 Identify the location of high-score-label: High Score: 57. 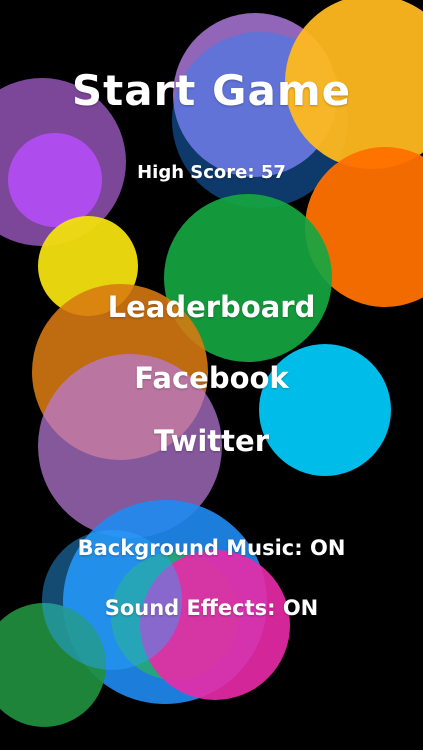
(211, 172).